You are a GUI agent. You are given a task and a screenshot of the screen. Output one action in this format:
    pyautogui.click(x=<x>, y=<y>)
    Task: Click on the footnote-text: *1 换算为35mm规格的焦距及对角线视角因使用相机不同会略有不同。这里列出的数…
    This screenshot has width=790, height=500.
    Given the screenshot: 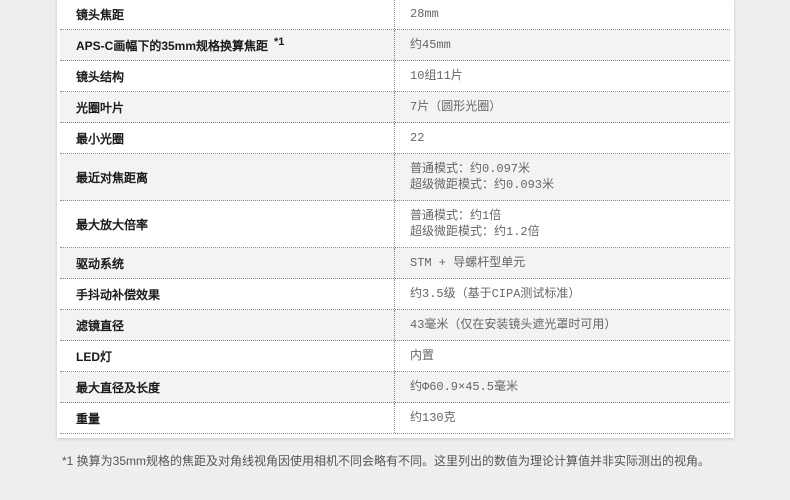 What is the action you would take?
    pyautogui.click(x=386, y=461)
    